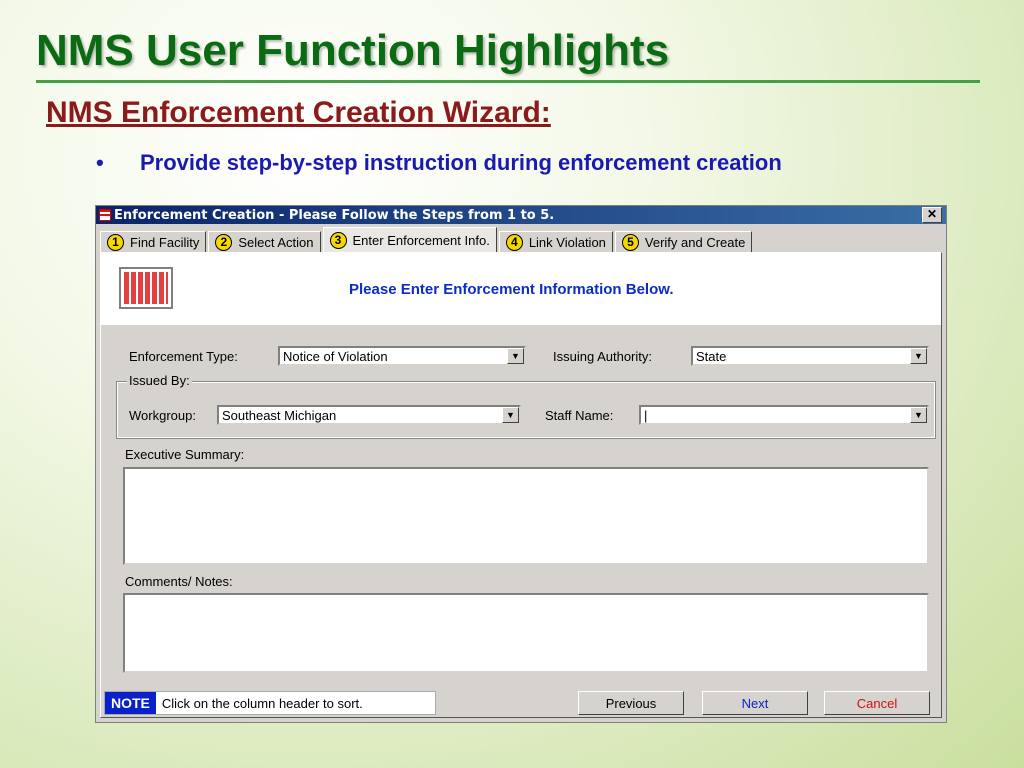 The height and width of the screenshot is (768, 1024). Describe the element at coordinates (185, 454) in the screenshot. I see `executive-summary-label: Executive Summary:` at that location.